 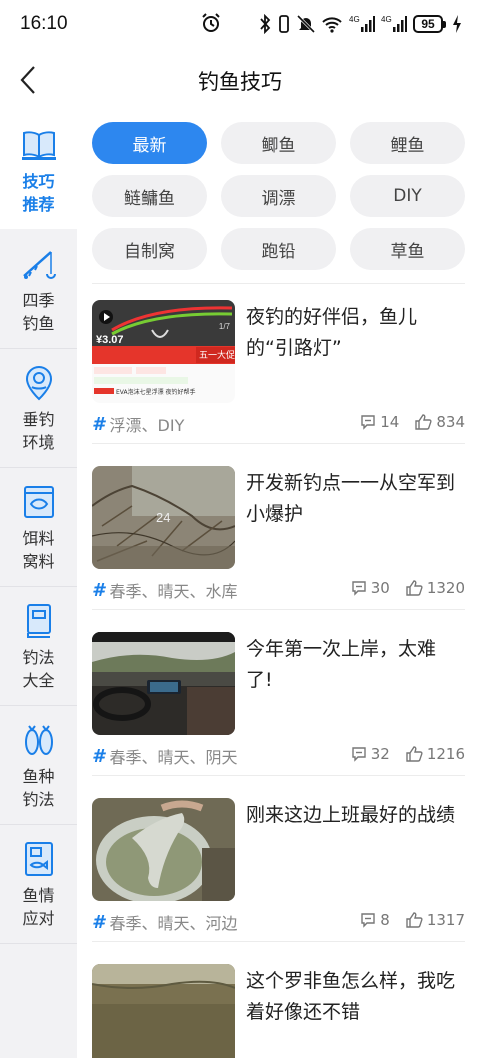 I want to click on bait-icon, so click(x=39, y=502).